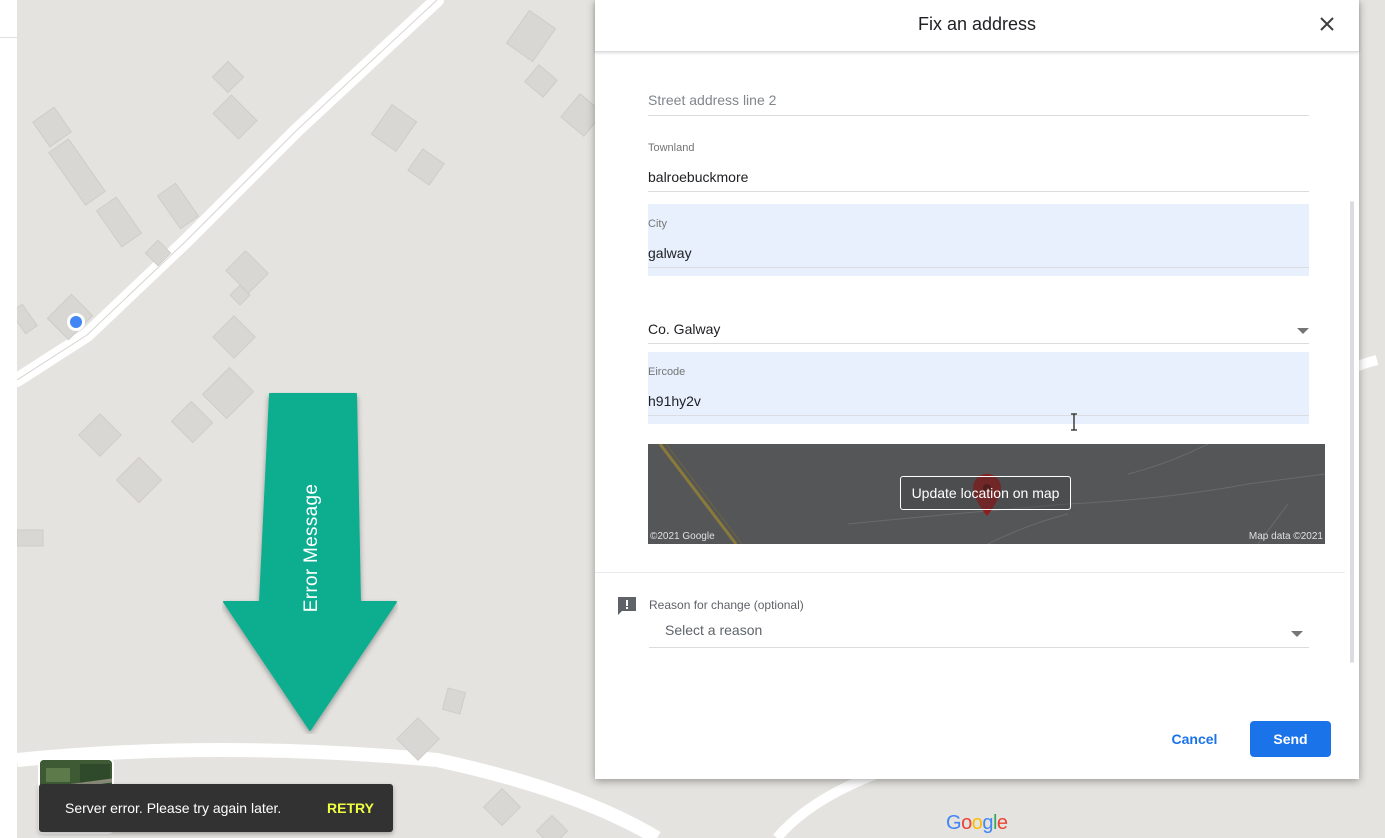 The image size is (1385, 838). I want to click on city-value: galway, so click(670, 253).